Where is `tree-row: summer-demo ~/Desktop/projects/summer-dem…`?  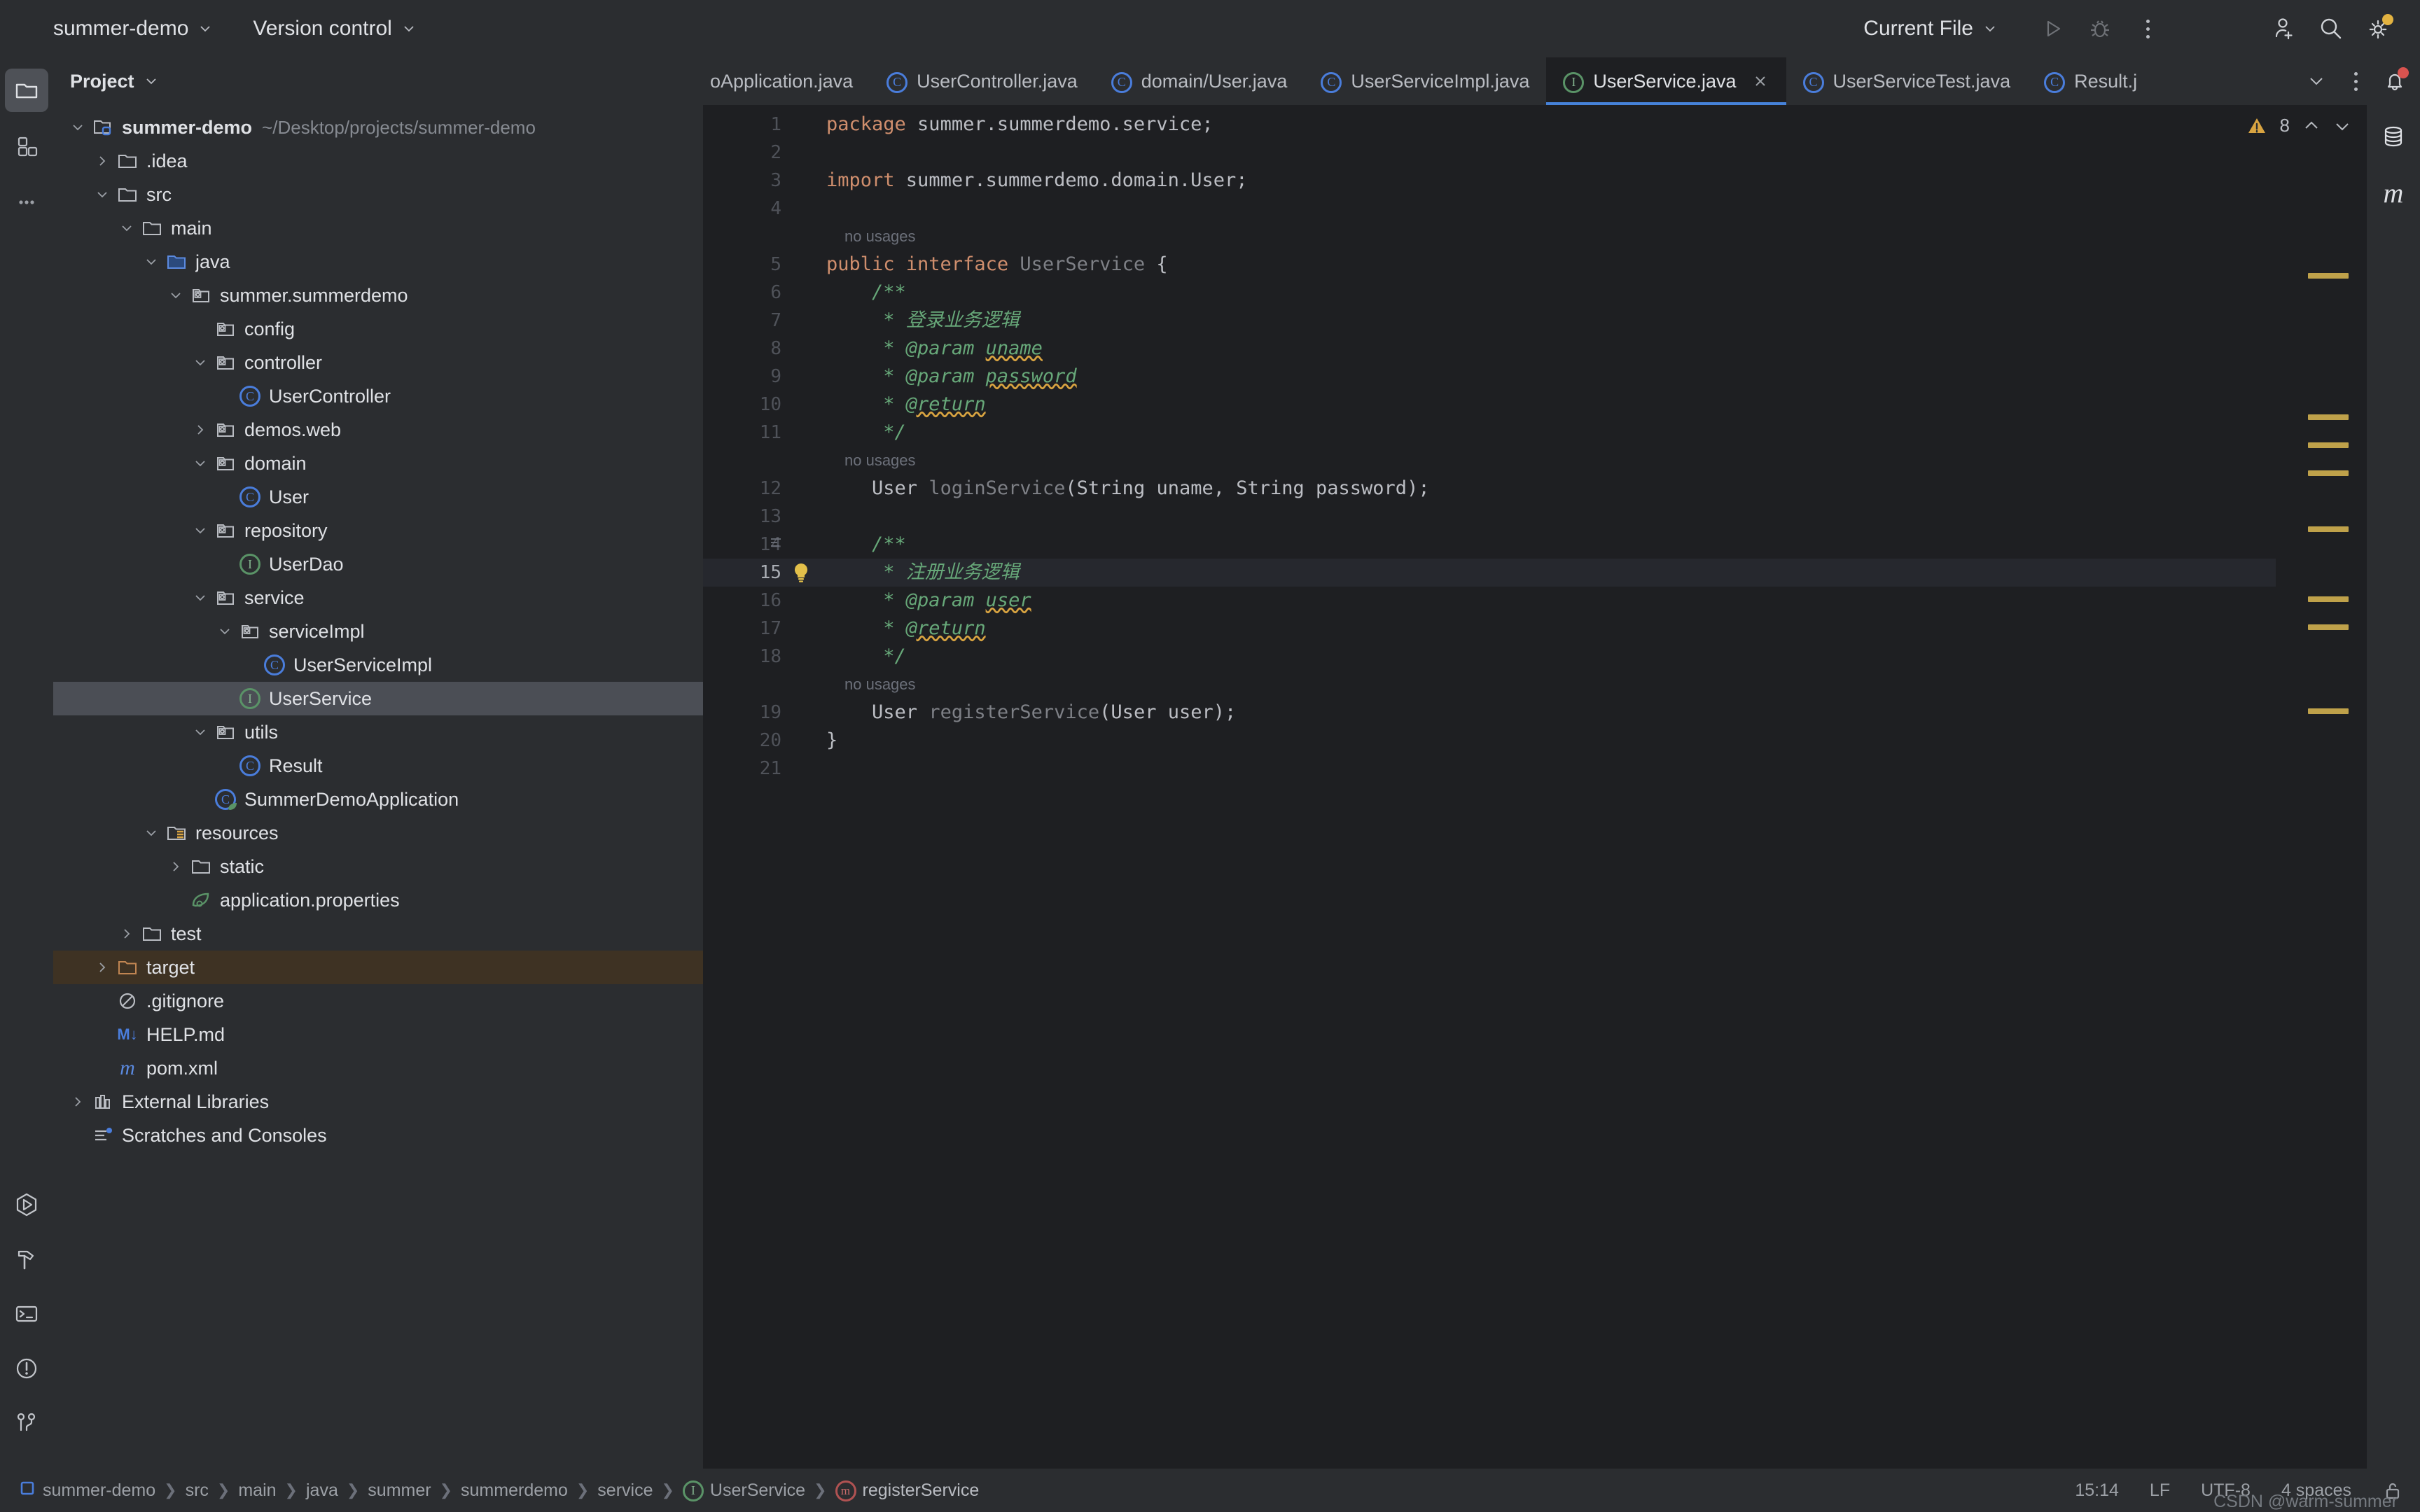
tree-row: summer-demo ~/Desktop/projects/summer-dem… is located at coordinates (378, 127).